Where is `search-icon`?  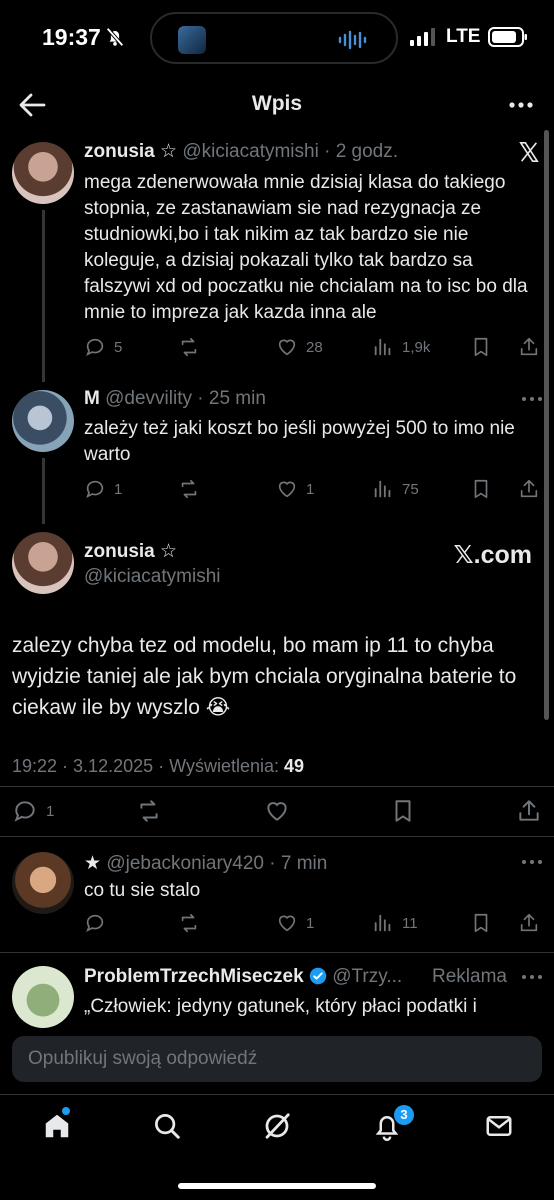 search-icon is located at coordinates (167, 1126).